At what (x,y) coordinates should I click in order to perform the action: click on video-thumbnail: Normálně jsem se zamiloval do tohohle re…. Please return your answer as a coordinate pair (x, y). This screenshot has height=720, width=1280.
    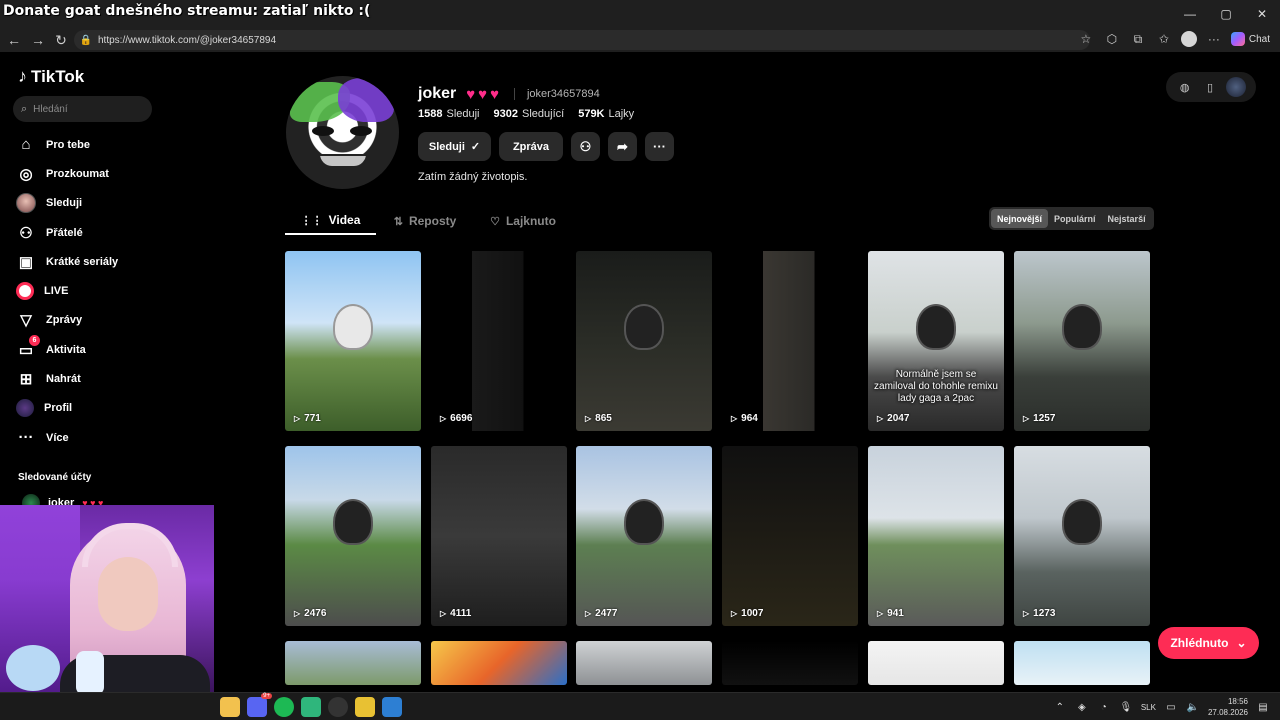
    Looking at the image, I should click on (936, 341).